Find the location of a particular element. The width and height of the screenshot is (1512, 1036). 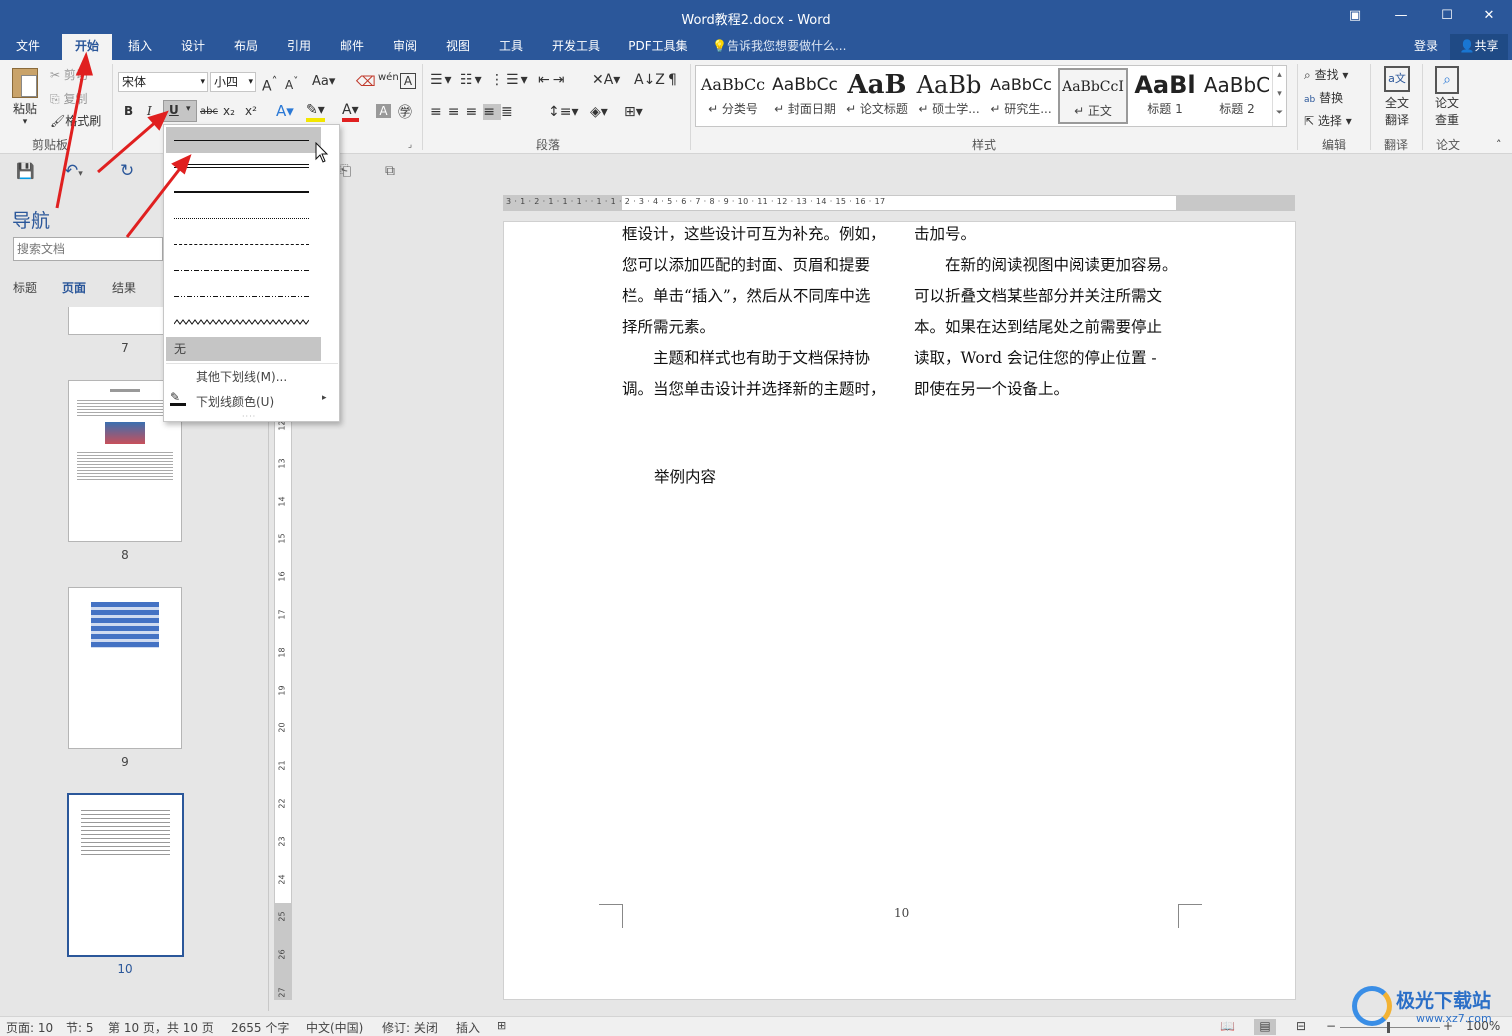

status-language: 中文(中国) is located at coordinates (334, 1027).